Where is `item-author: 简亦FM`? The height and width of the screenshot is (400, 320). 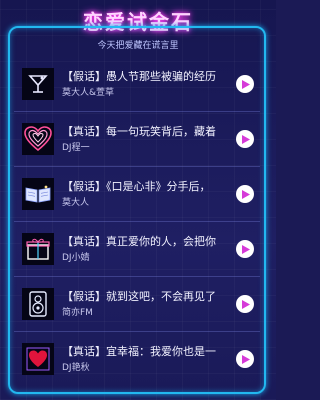 item-author: 简亦FM is located at coordinates (77, 313).